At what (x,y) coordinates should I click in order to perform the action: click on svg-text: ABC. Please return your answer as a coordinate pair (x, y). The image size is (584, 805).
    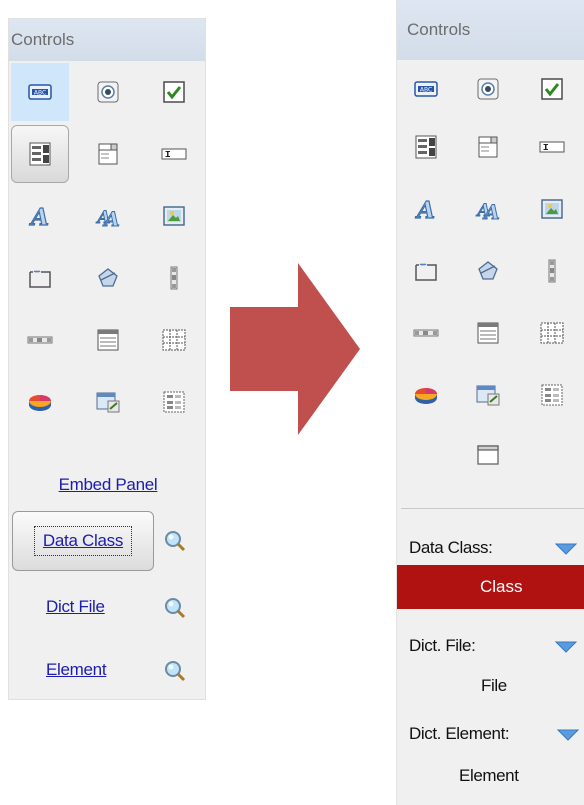
    Looking at the image, I should click on (40, 92).